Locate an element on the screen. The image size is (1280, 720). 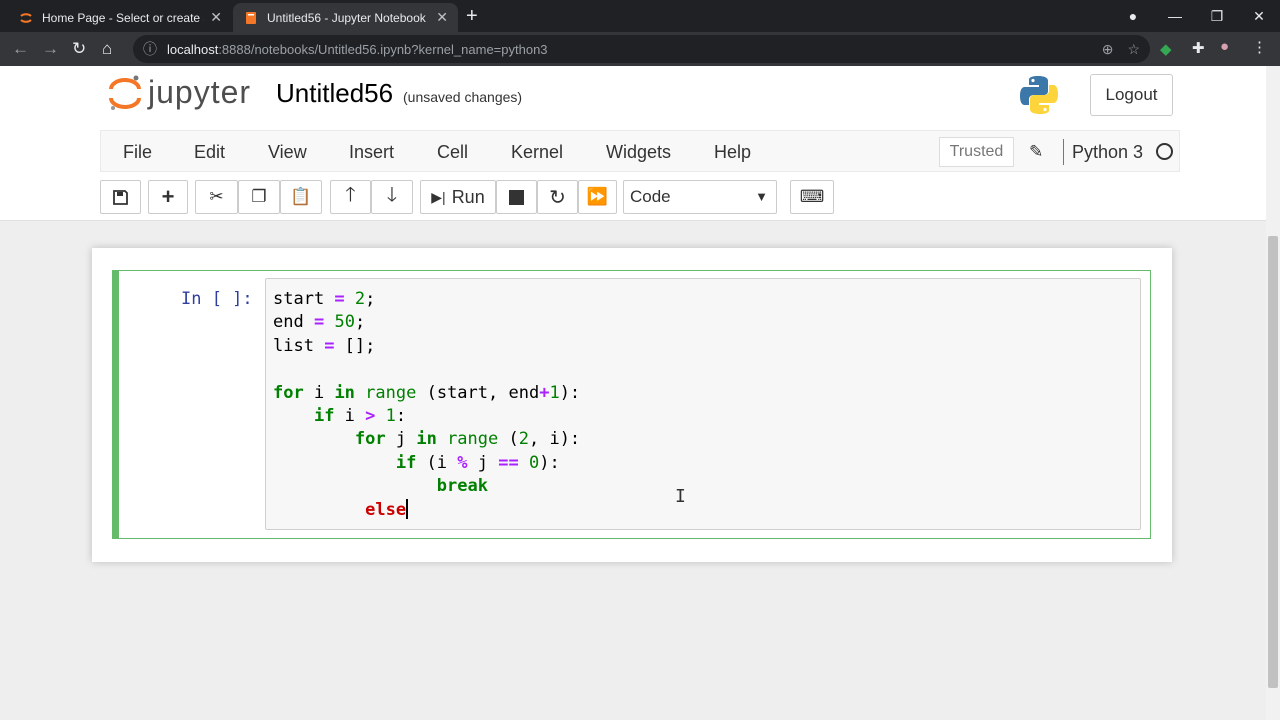
text-cursor is located at coordinates (407, 508).